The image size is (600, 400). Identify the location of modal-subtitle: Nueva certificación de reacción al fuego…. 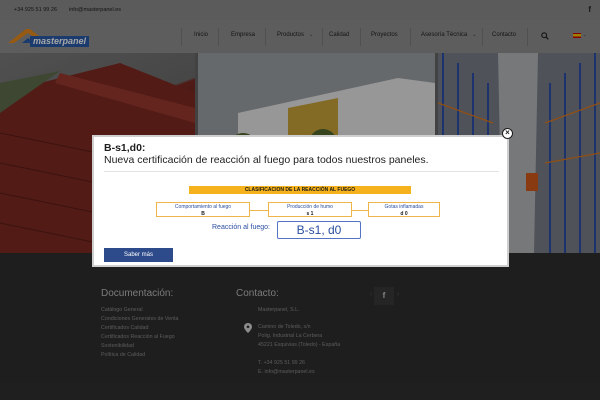
(266, 160).